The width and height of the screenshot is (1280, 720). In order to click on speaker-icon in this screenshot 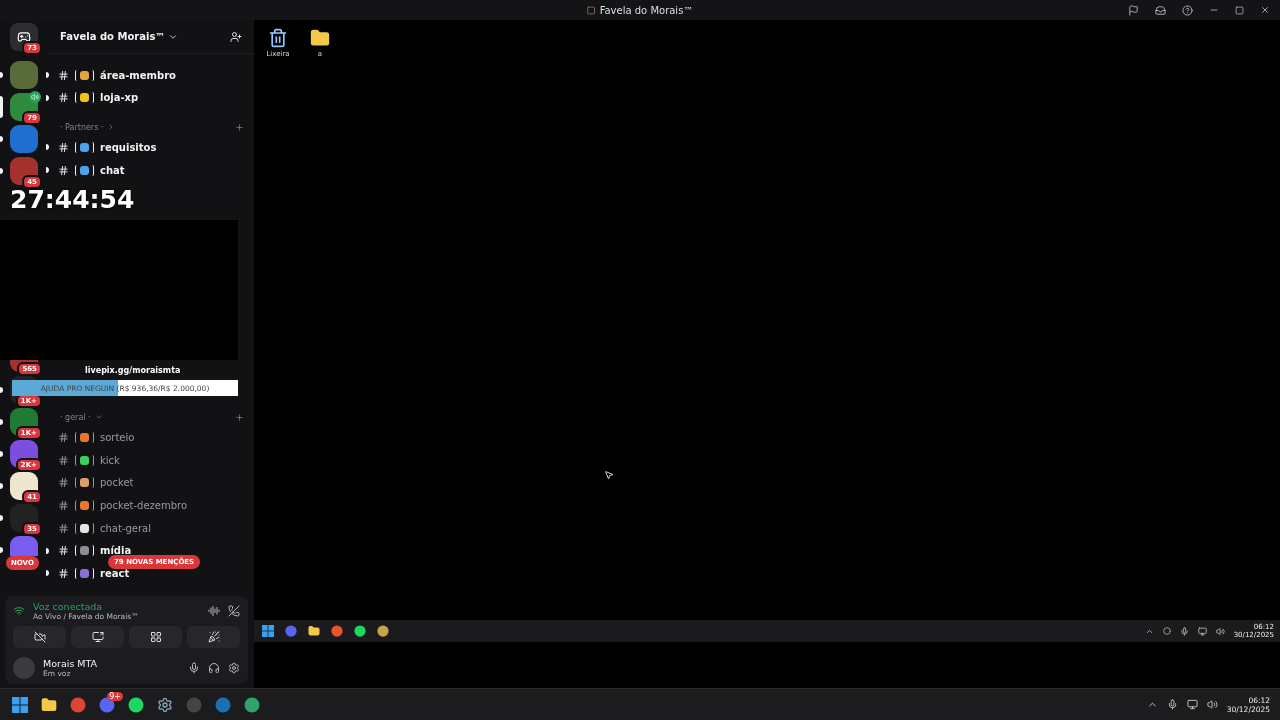, I will do `click(35, 97)`.